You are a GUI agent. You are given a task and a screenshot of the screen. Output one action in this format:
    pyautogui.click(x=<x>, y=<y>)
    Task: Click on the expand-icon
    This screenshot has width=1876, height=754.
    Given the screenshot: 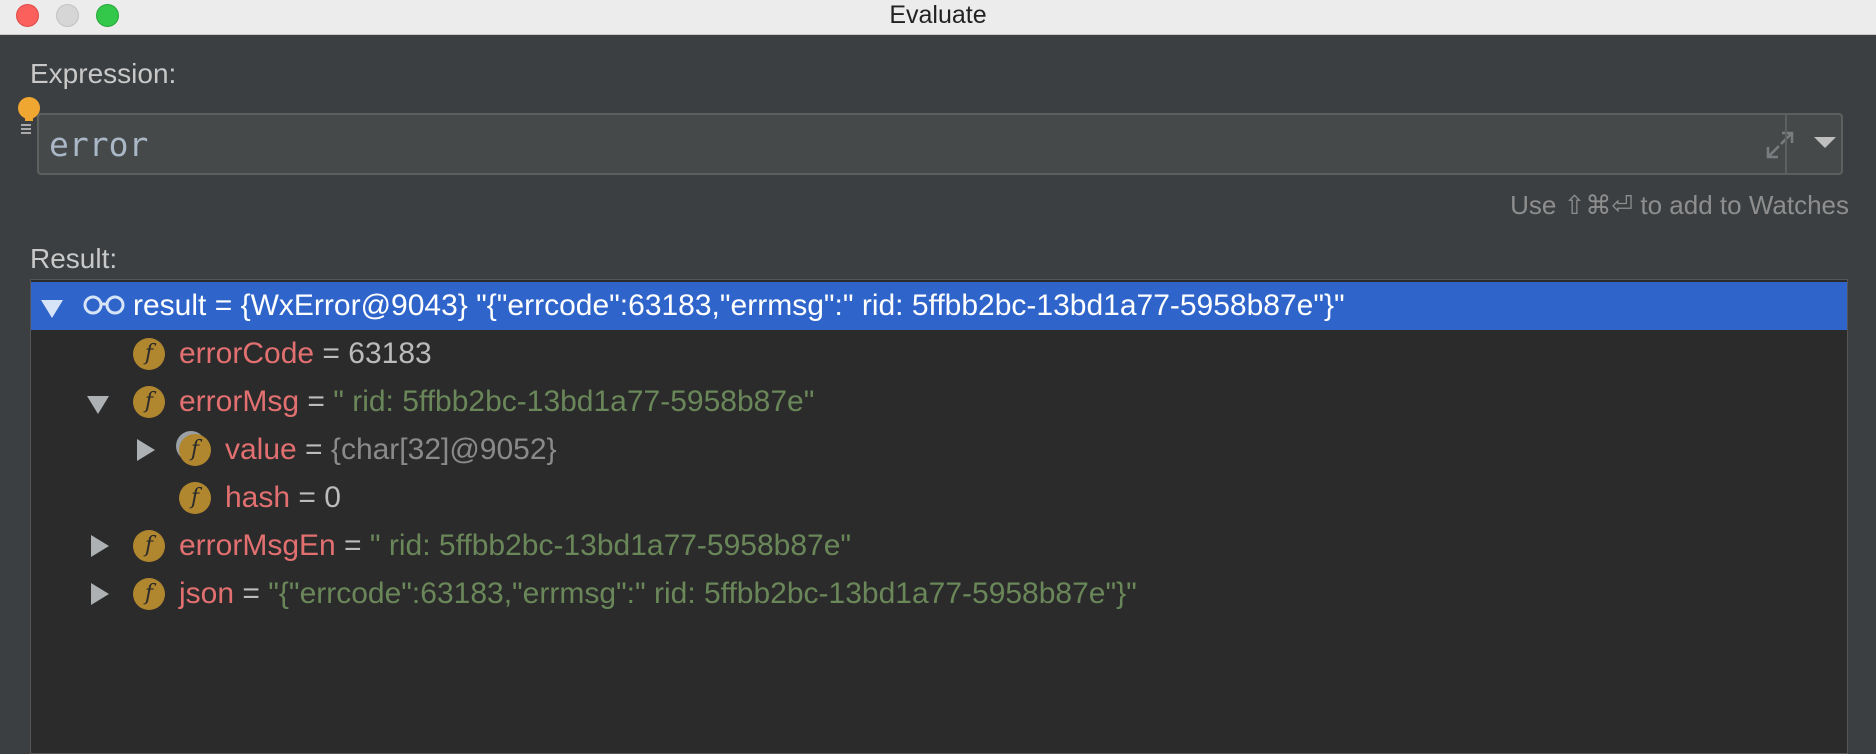 What is the action you would take?
    pyautogui.click(x=1780, y=145)
    